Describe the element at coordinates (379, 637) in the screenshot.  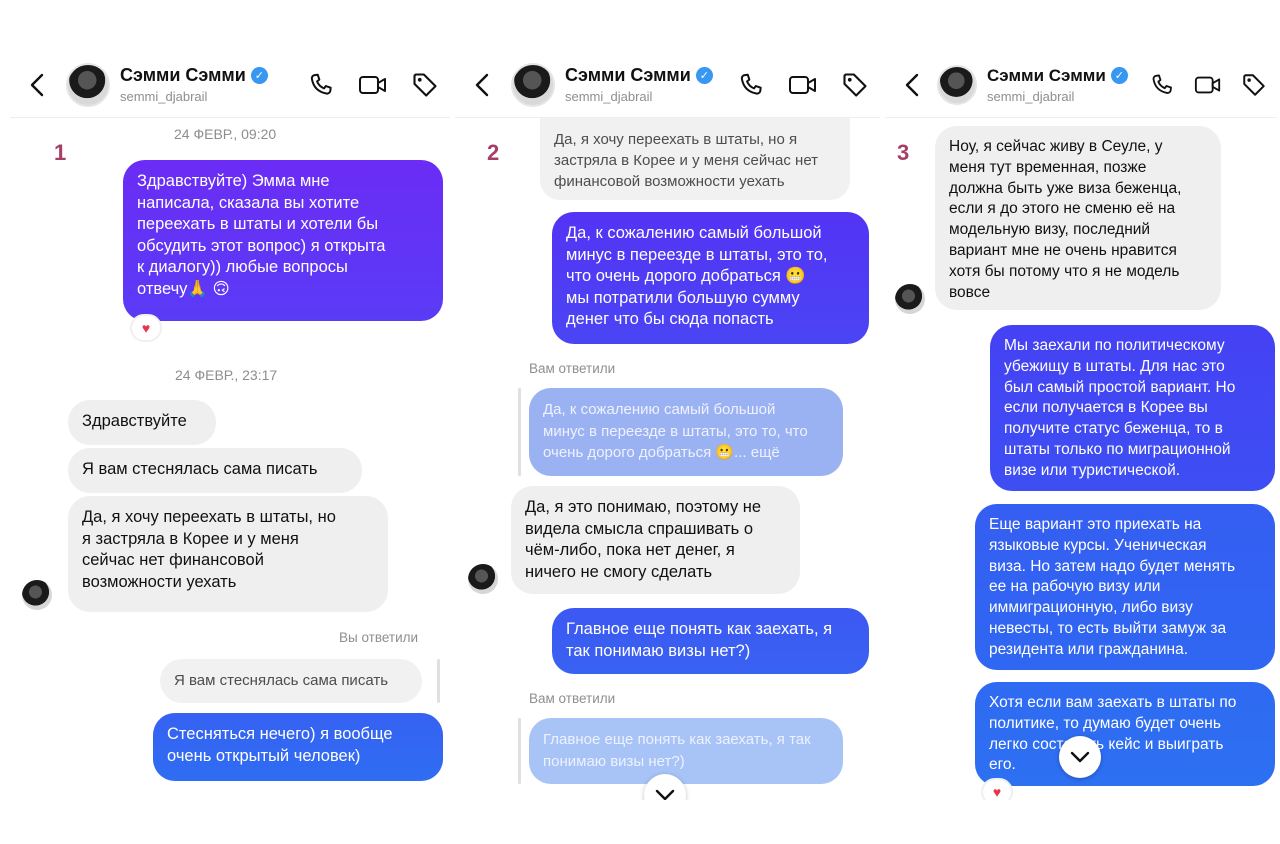
I see `reply-label: Вы ответили` at that location.